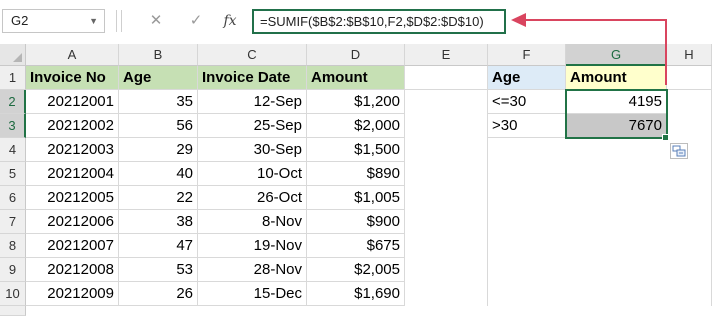 The height and width of the screenshot is (316, 712). I want to click on cell-age: 56, so click(158, 126).